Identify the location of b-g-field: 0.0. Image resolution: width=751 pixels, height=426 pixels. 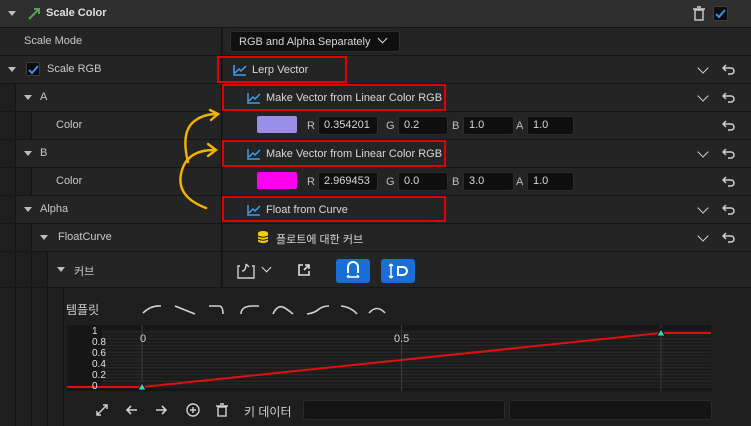
(423, 181).